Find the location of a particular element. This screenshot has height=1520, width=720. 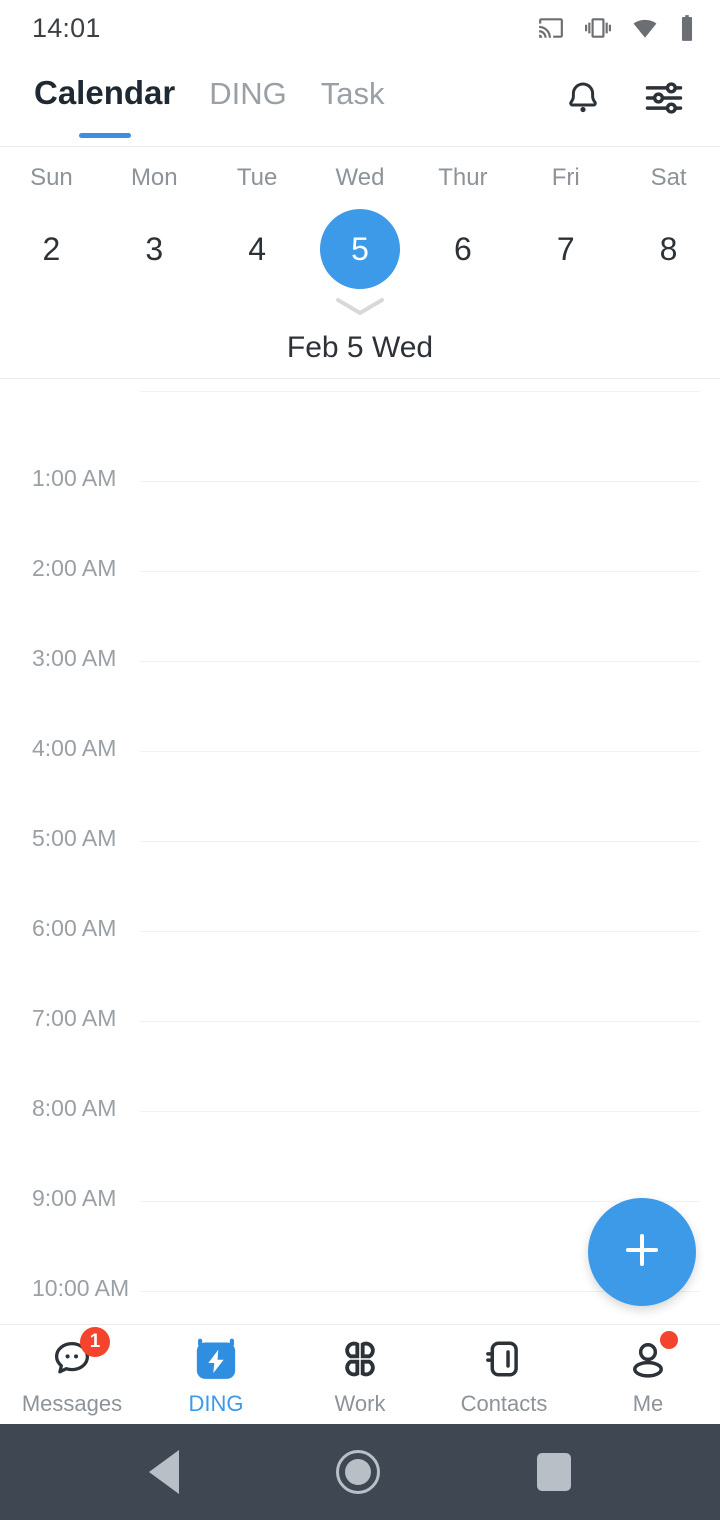

nav-label-me: Me is located at coordinates (648, 1403).